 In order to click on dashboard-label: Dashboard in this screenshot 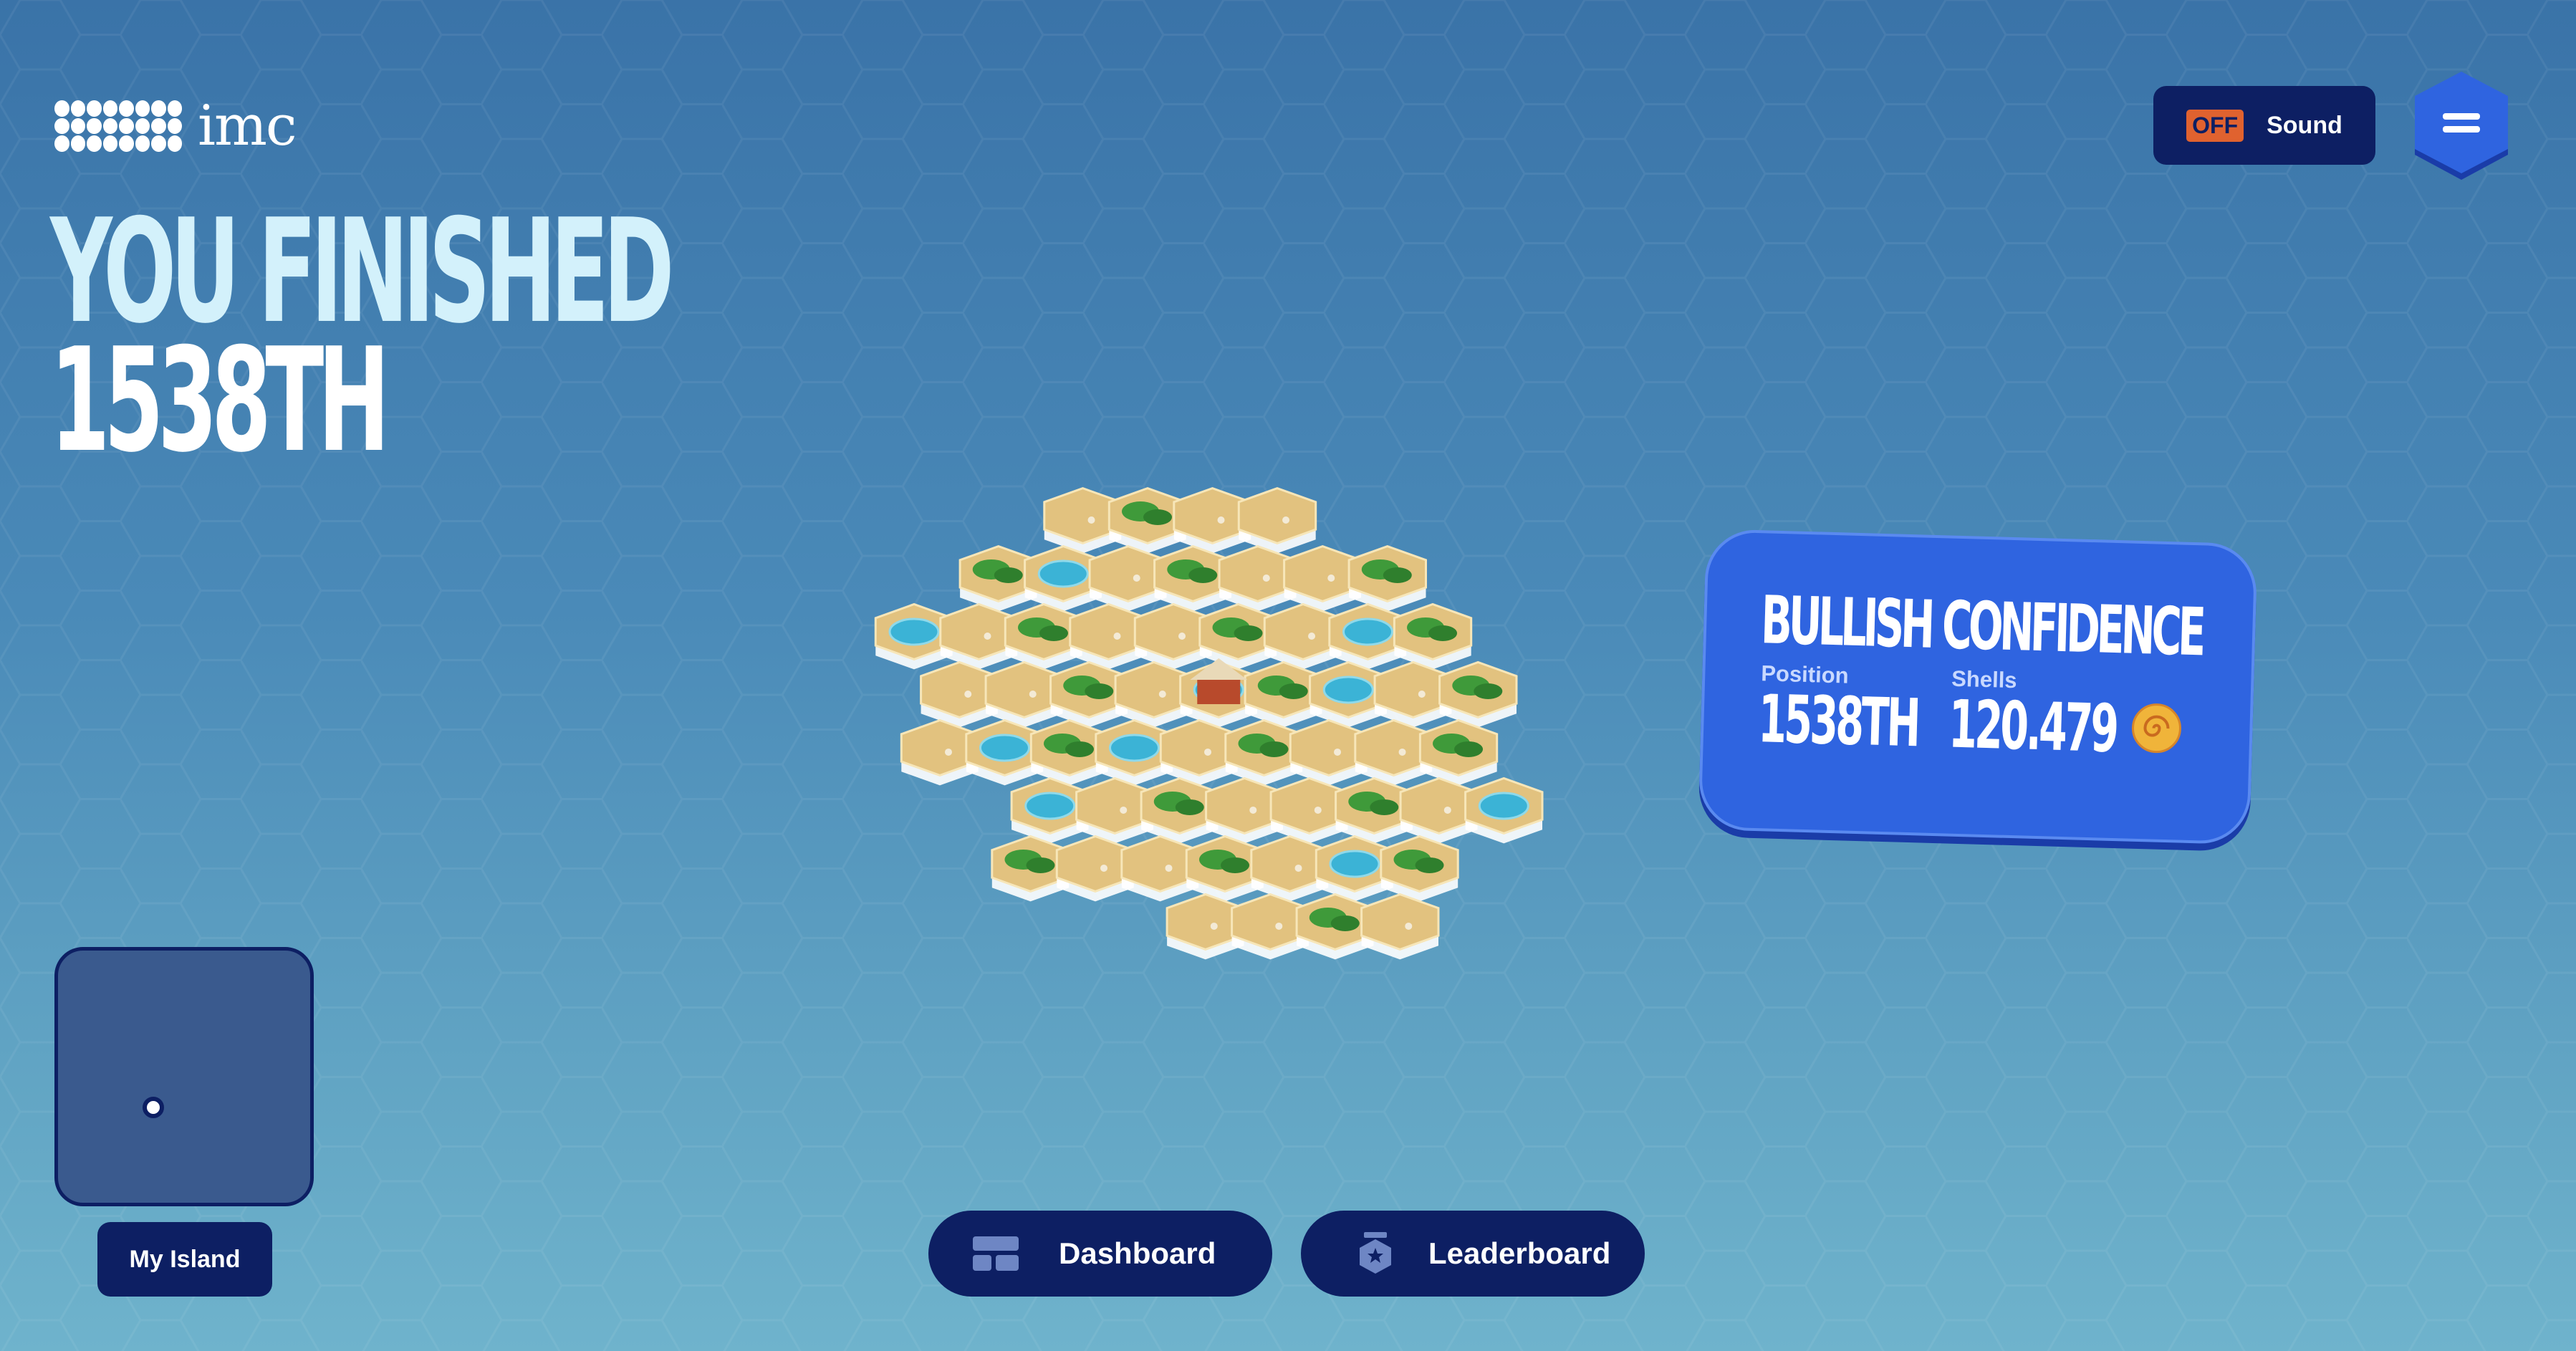, I will do `click(1137, 1253)`.